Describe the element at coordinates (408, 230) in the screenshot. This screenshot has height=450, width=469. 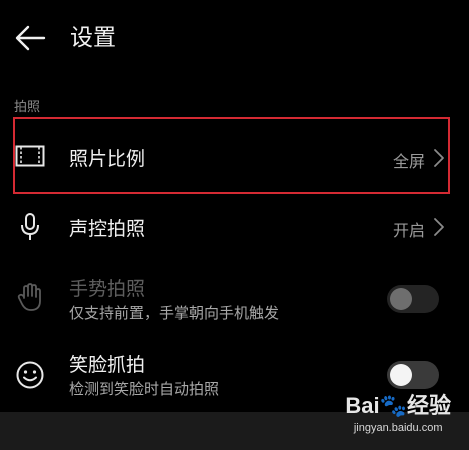
I see `voice-capture-value: 开启` at that location.